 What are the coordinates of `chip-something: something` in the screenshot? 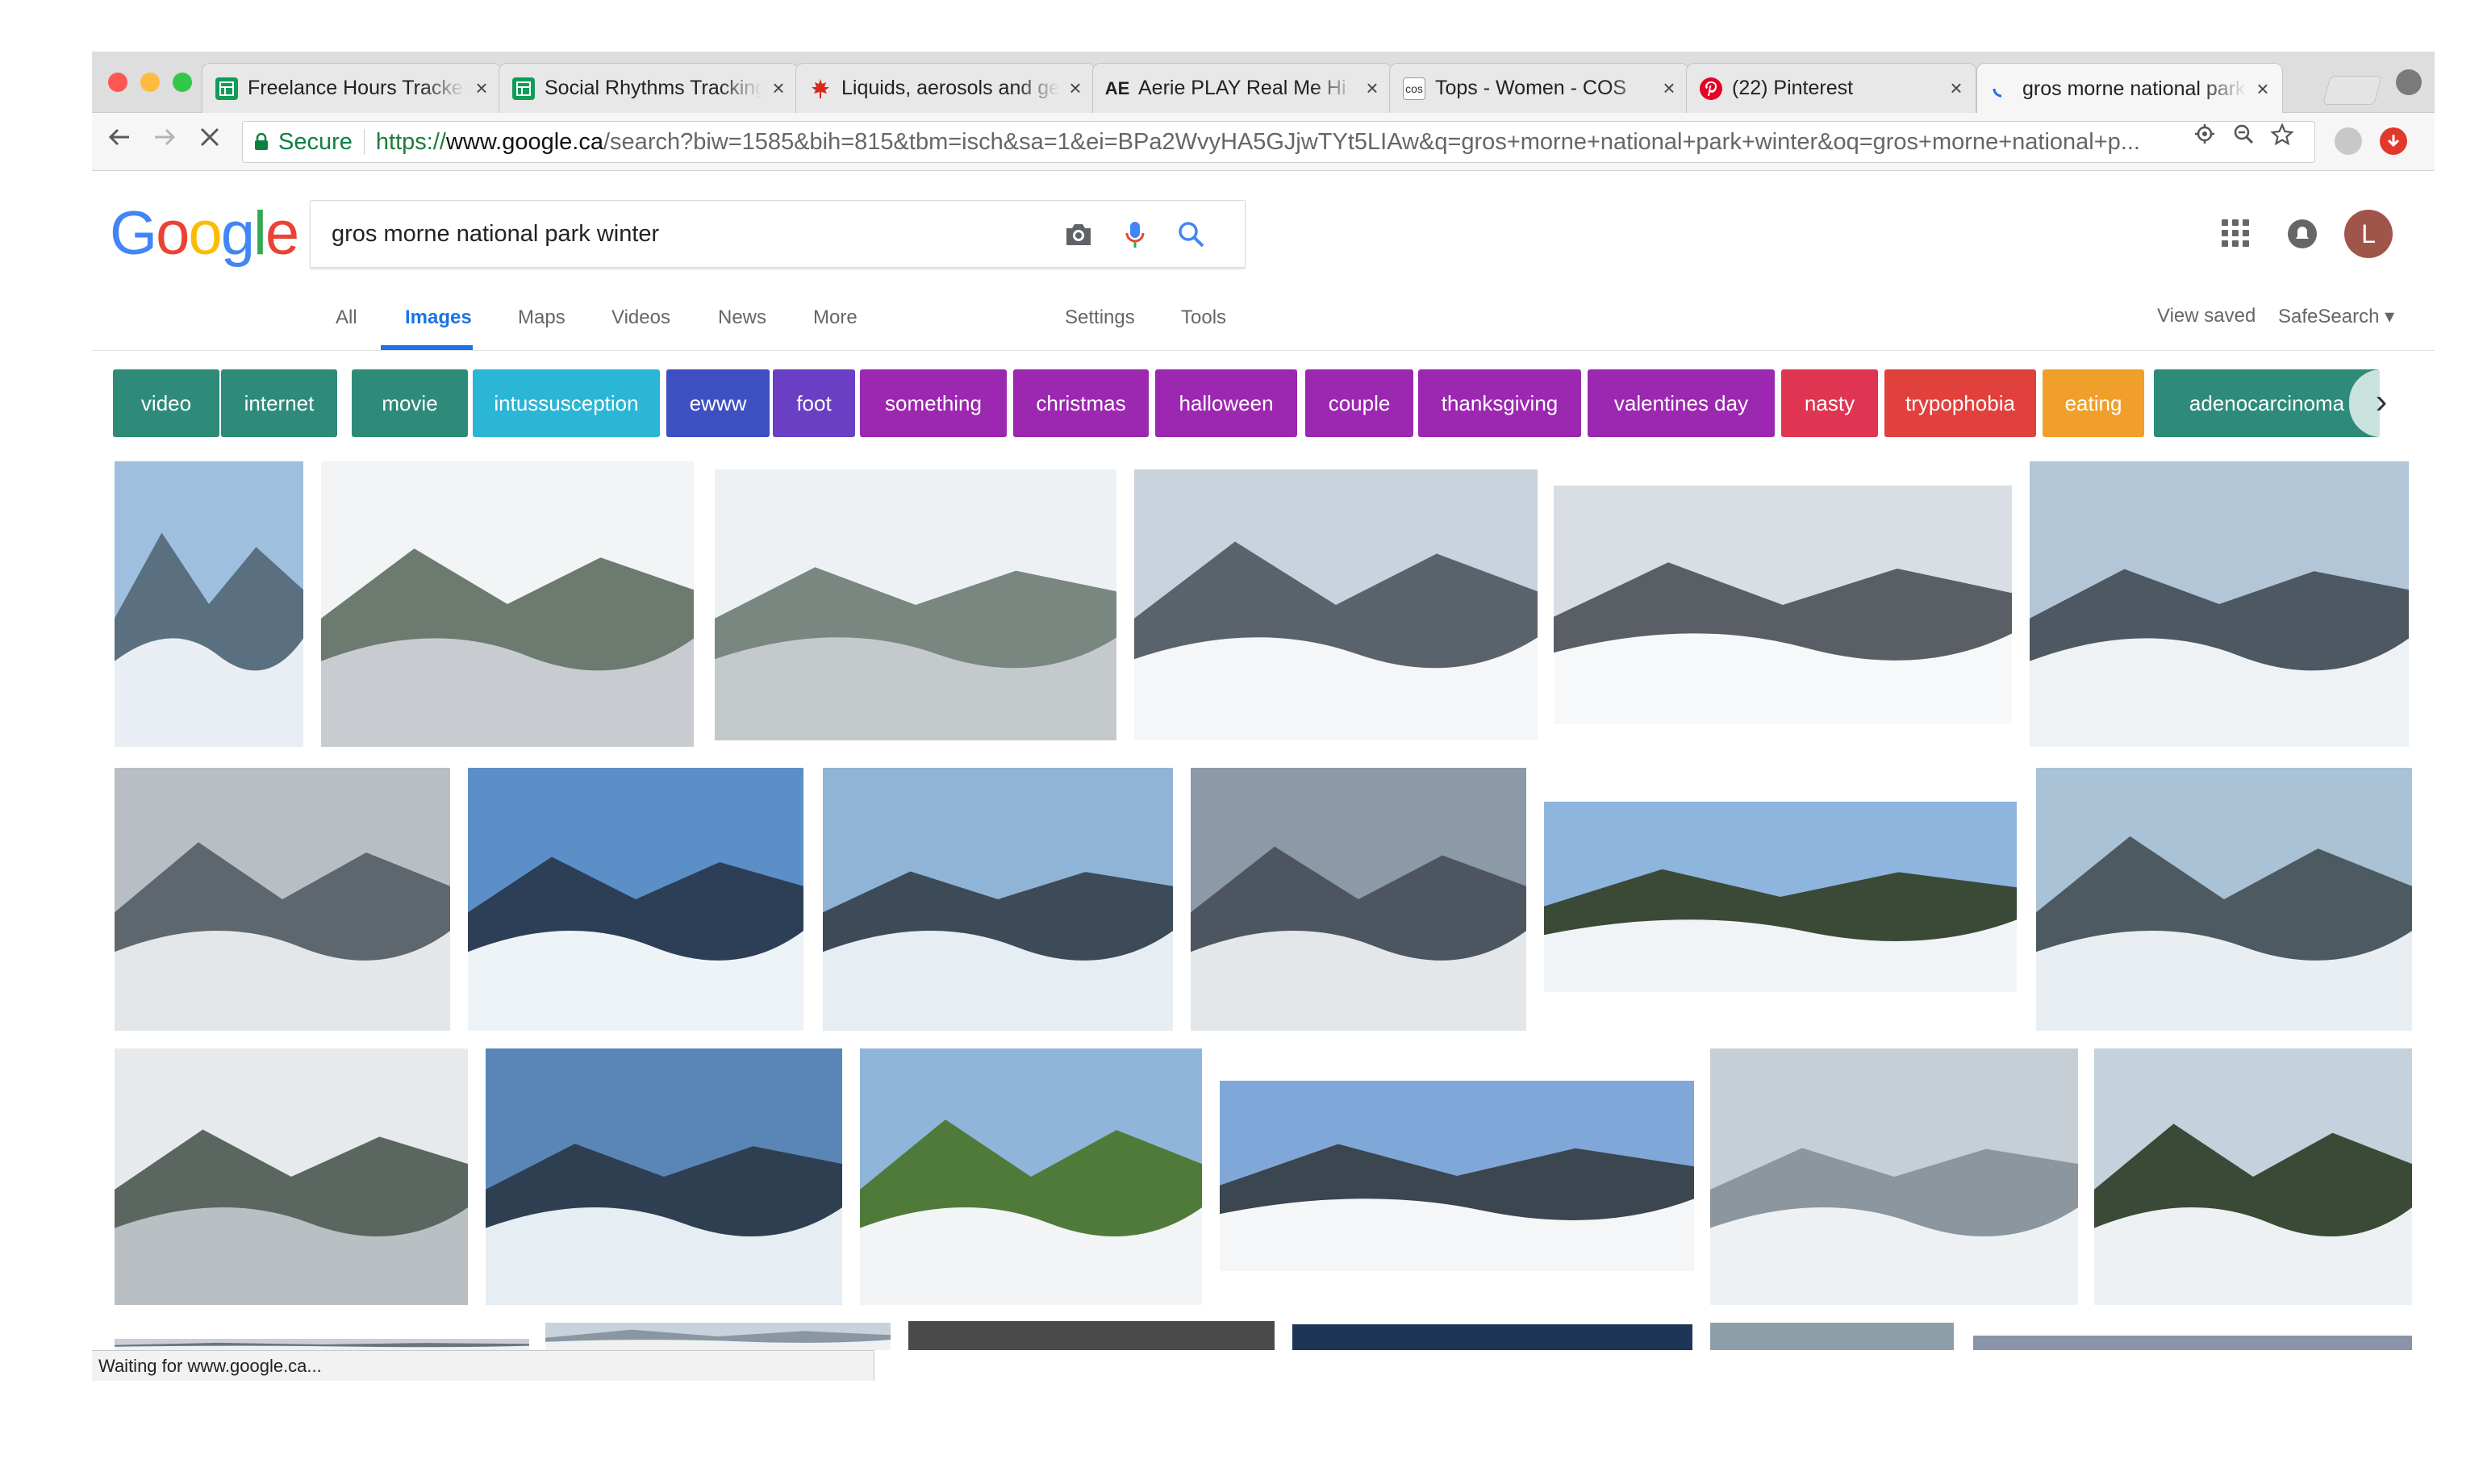 It's located at (933, 403).